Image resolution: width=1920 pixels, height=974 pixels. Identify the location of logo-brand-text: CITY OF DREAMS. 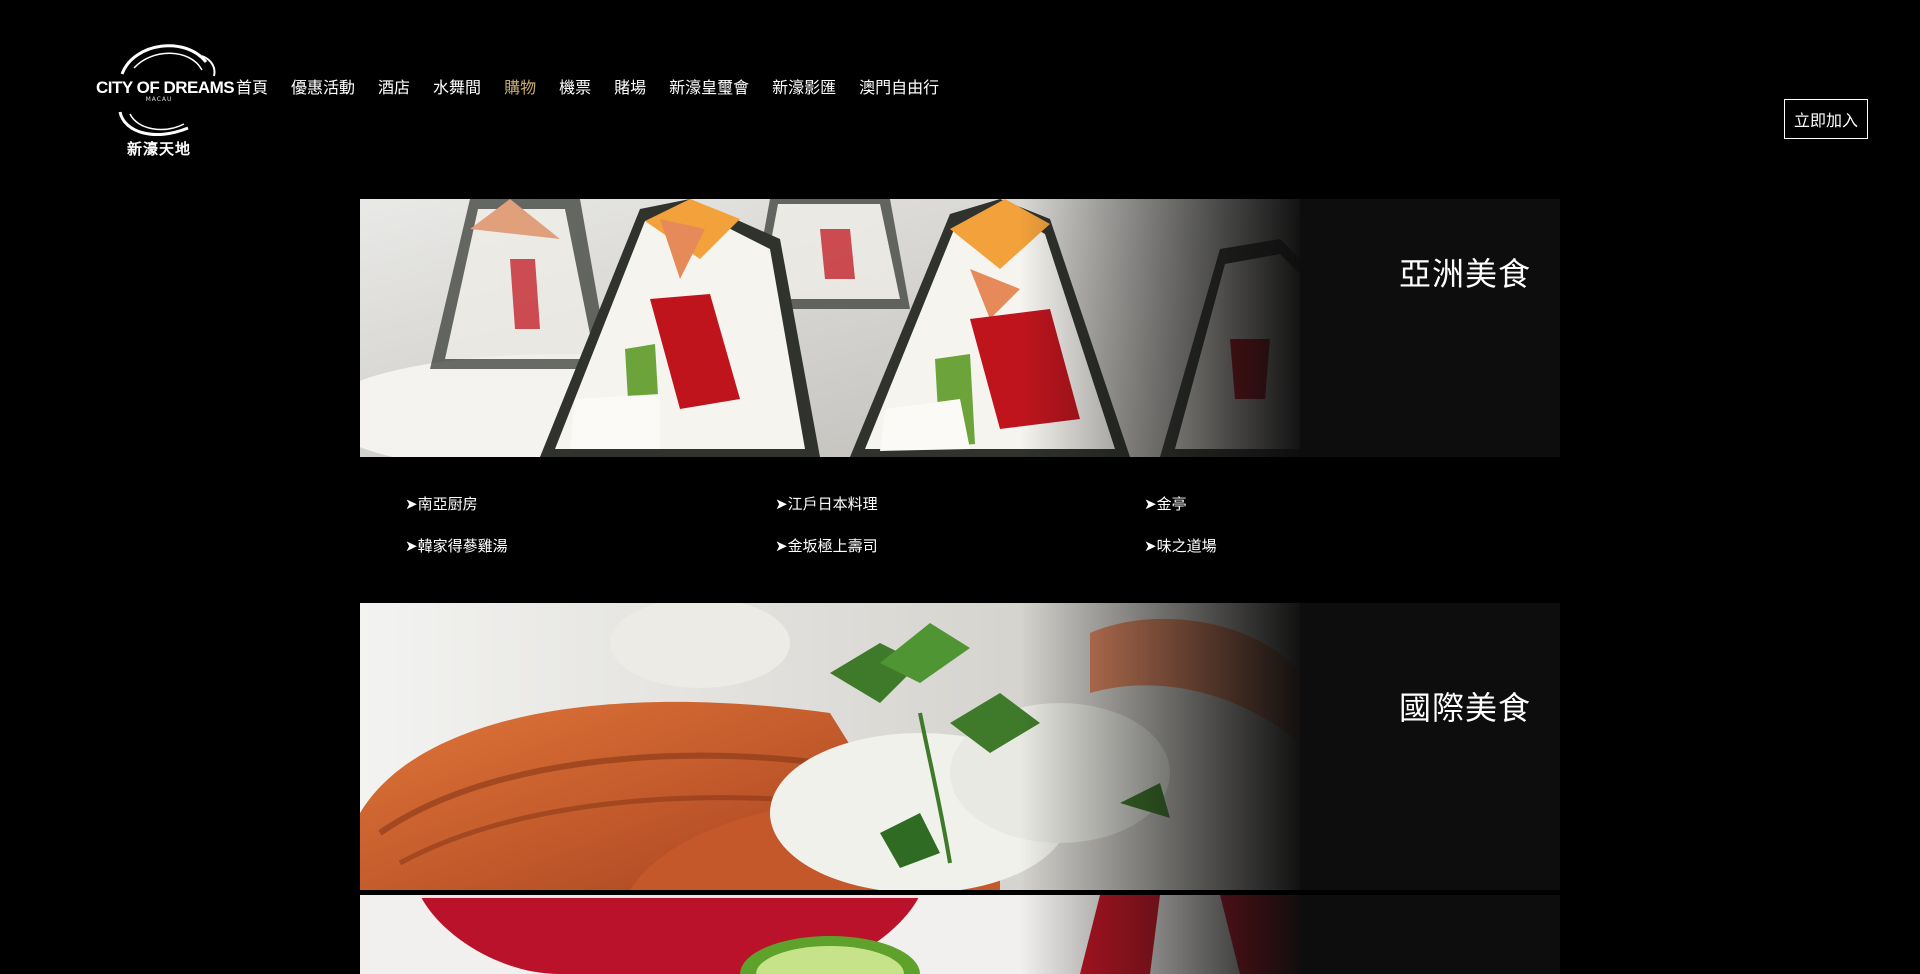
(165, 87).